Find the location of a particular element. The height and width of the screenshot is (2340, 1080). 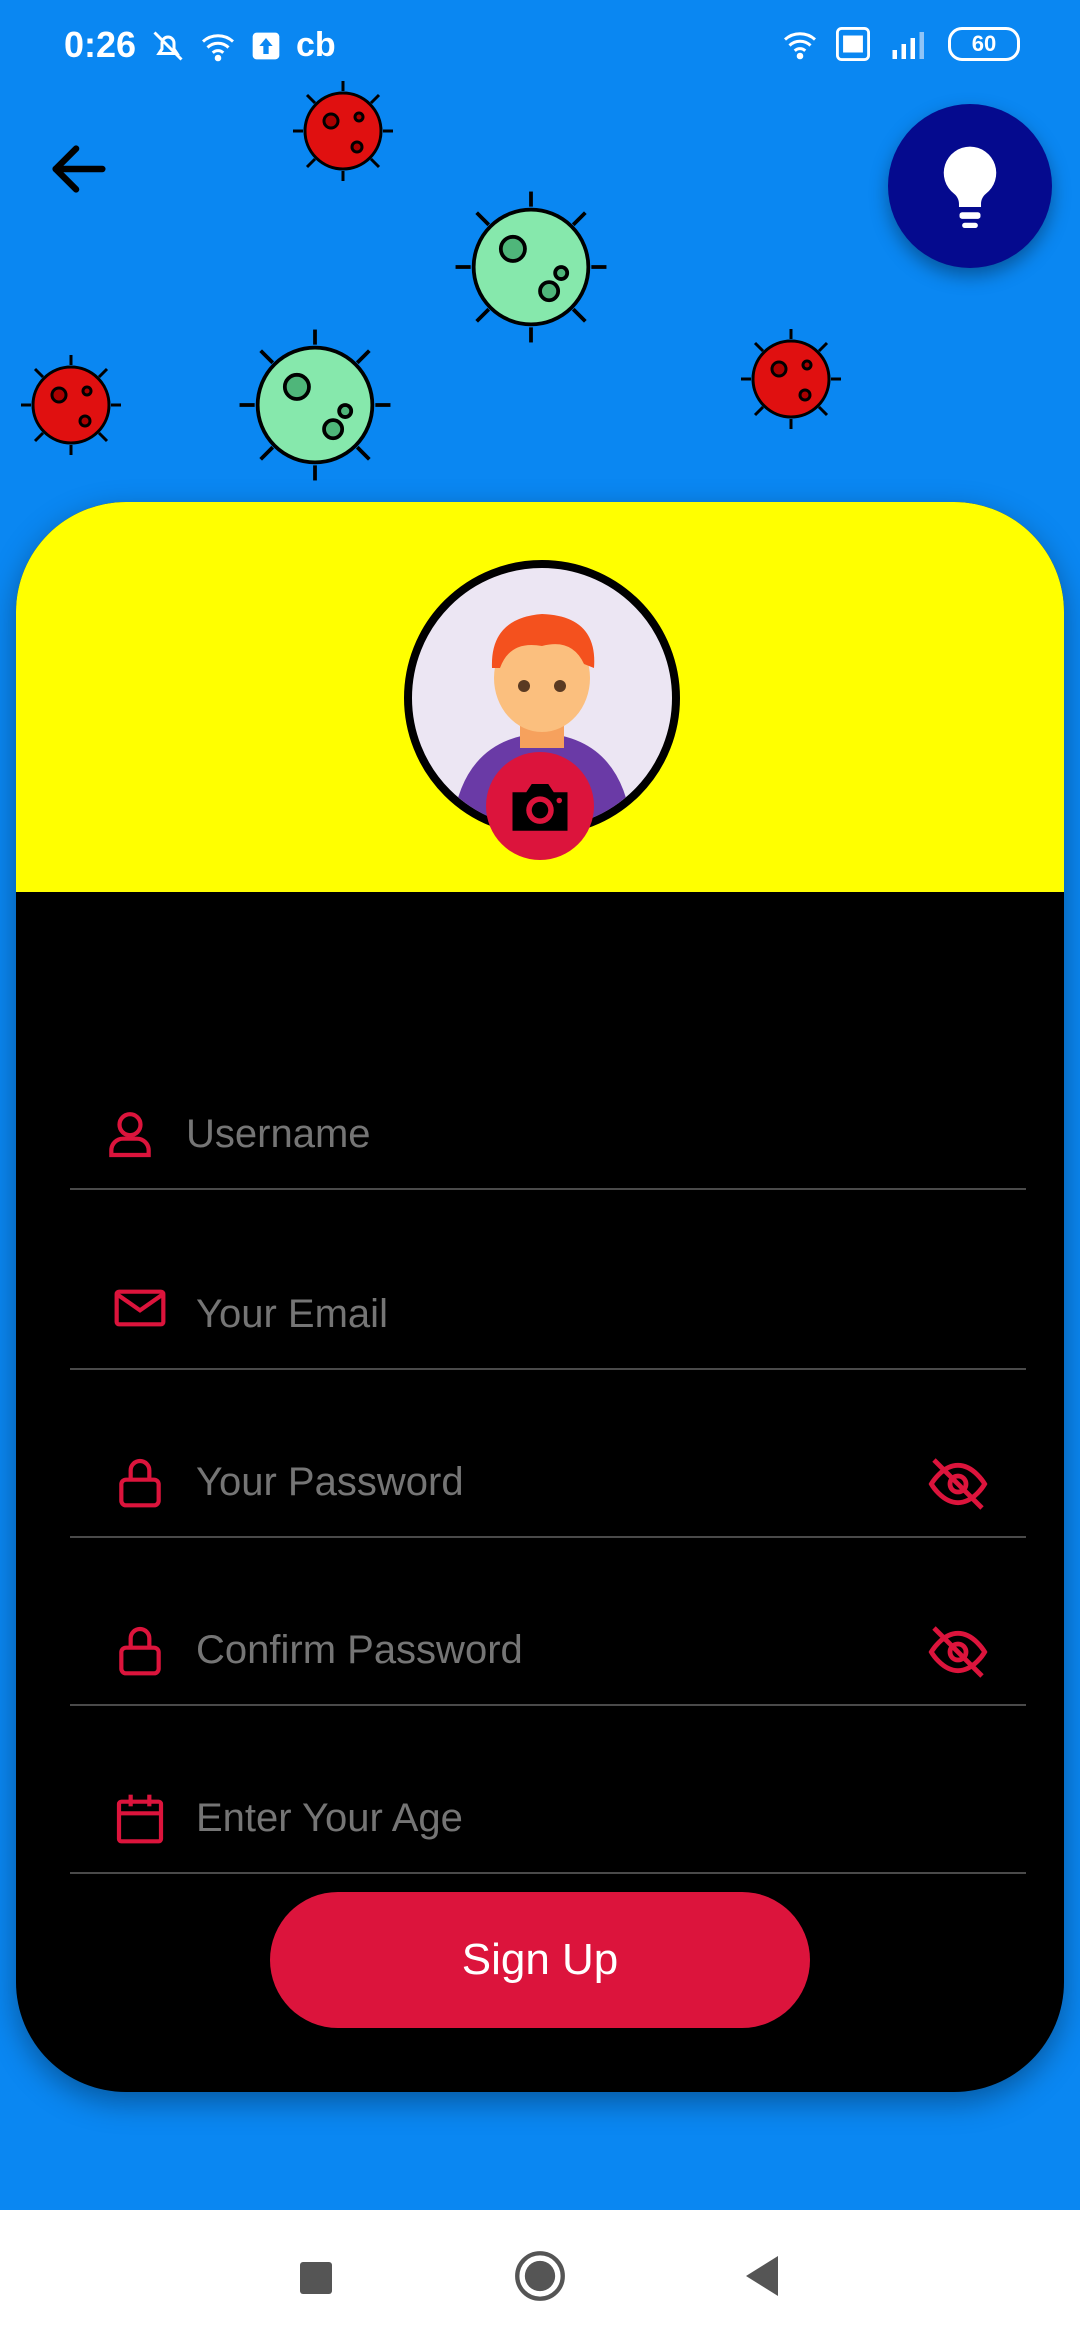

sign-up-button: Sign Up is located at coordinates (540, 1960).